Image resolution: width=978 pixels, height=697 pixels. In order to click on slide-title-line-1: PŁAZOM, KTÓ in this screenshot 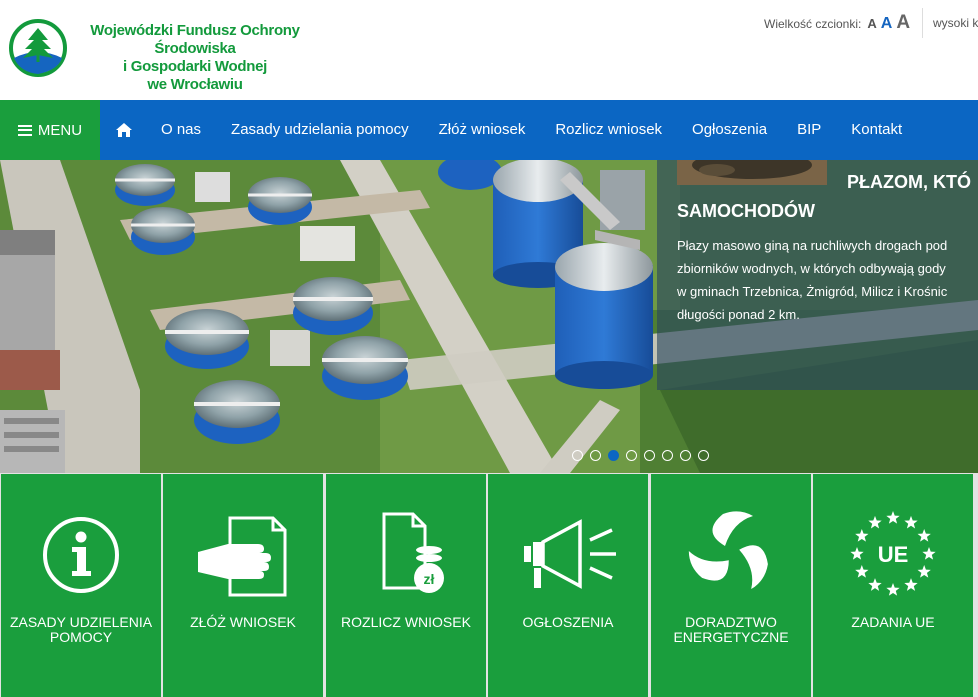, I will do `click(909, 182)`.